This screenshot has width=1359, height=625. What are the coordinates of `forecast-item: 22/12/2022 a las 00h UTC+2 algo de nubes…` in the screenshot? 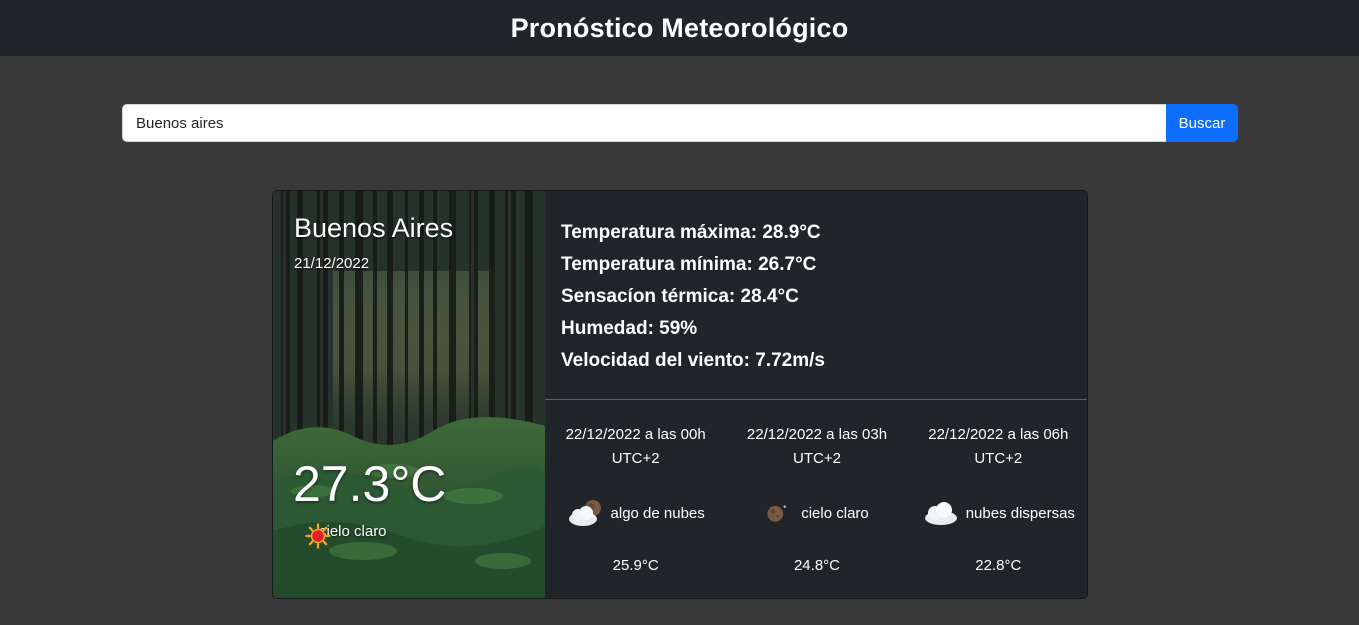 It's located at (635, 508).